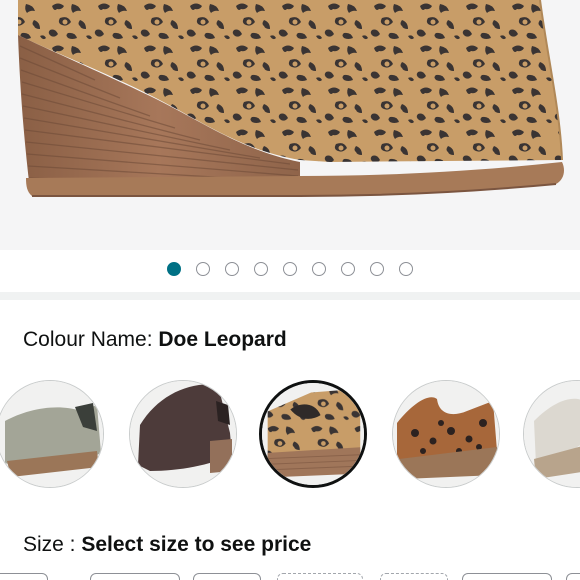 The image size is (580, 580). I want to click on swatch-sage-suede, so click(52, 434).